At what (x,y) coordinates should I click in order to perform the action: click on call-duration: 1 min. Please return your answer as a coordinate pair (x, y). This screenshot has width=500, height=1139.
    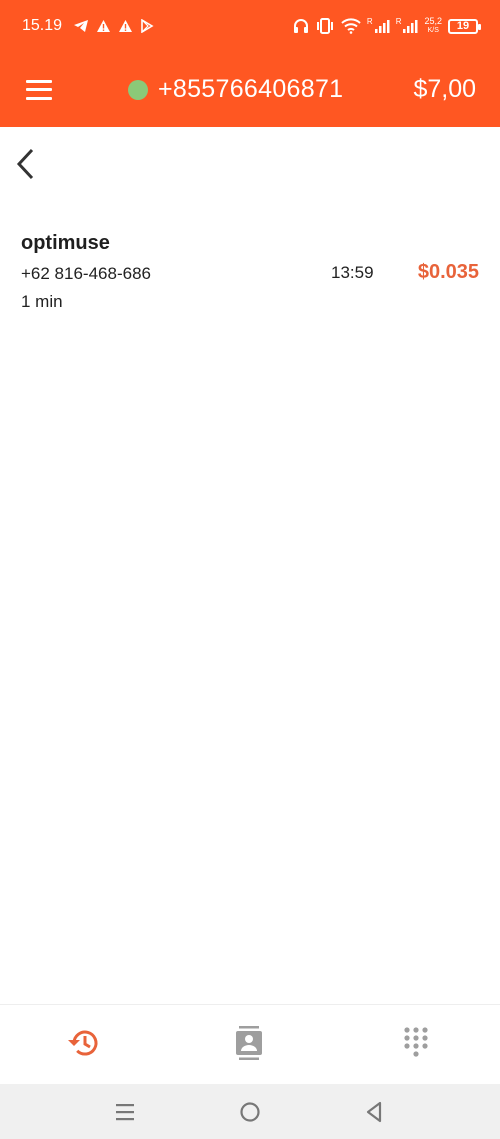
    Looking at the image, I should click on (42, 301).